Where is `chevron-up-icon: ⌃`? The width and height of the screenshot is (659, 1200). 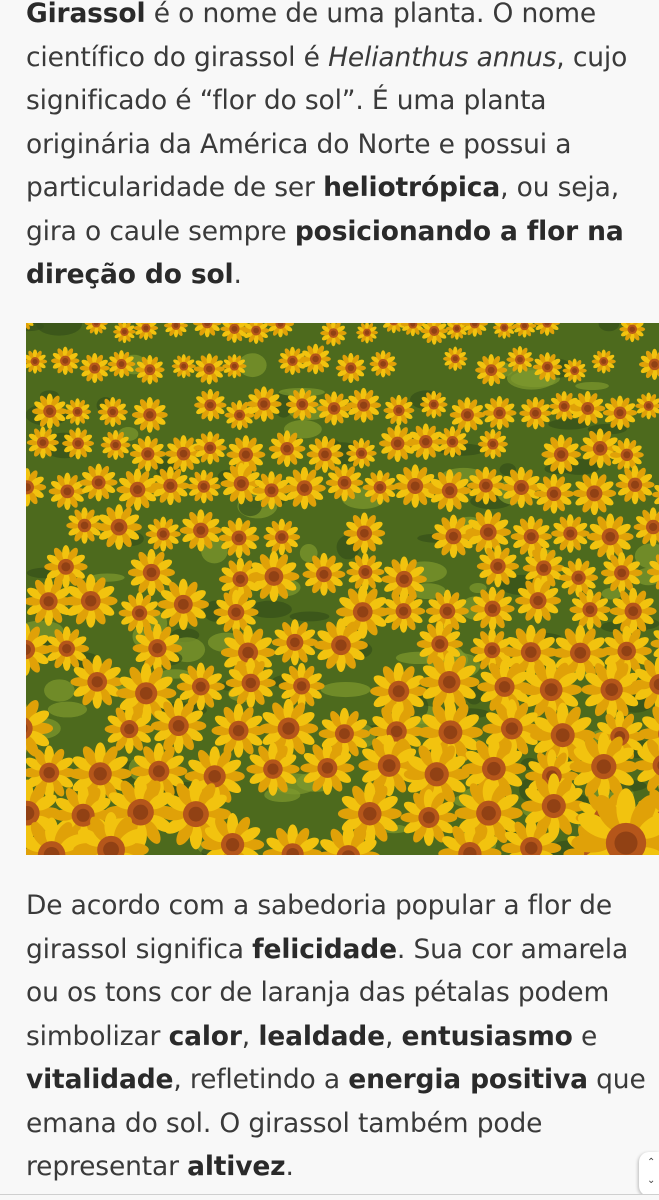 chevron-up-icon: ⌃ is located at coordinates (651, 1162).